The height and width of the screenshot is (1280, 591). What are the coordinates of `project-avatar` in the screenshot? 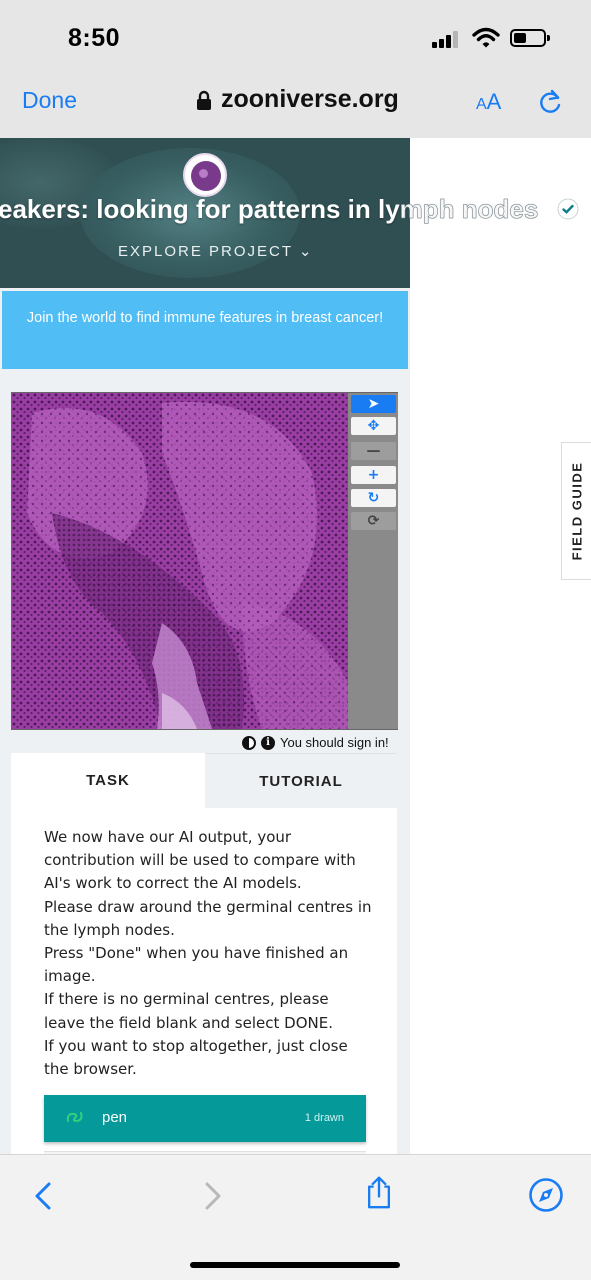 It's located at (205, 175).